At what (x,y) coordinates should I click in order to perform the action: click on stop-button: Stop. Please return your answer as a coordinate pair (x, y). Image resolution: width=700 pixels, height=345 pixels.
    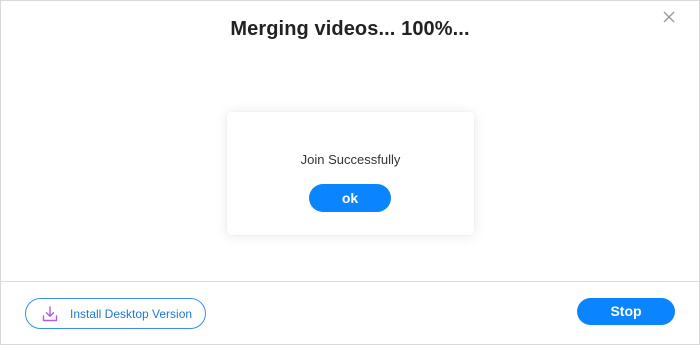
    Looking at the image, I should click on (626, 311).